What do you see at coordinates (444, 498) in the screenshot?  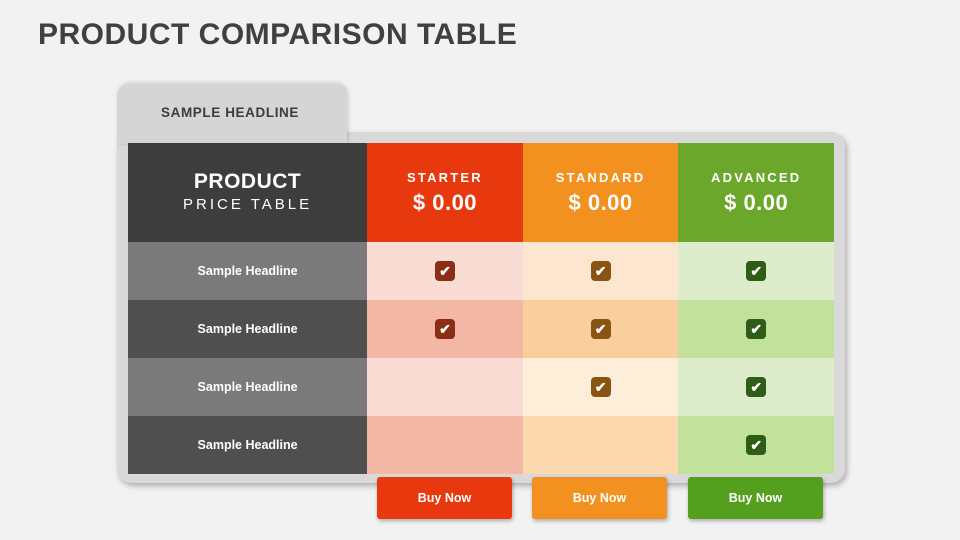 I see `buy-starter: Buy Now` at bounding box center [444, 498].